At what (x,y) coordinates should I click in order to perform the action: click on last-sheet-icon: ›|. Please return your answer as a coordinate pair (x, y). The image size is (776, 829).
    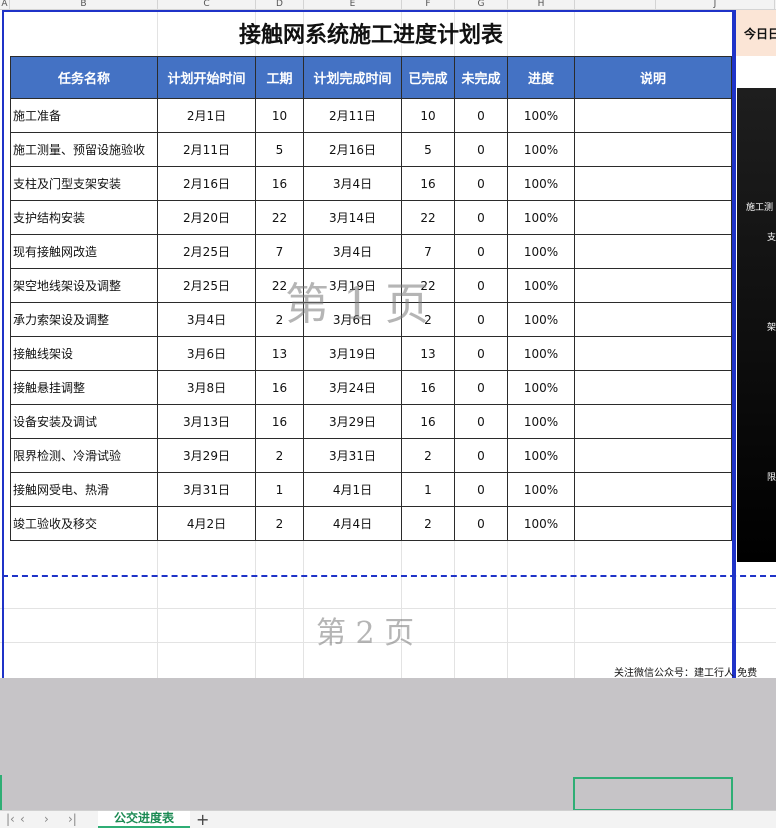
    Looking at the image, I should click on (72, 819).